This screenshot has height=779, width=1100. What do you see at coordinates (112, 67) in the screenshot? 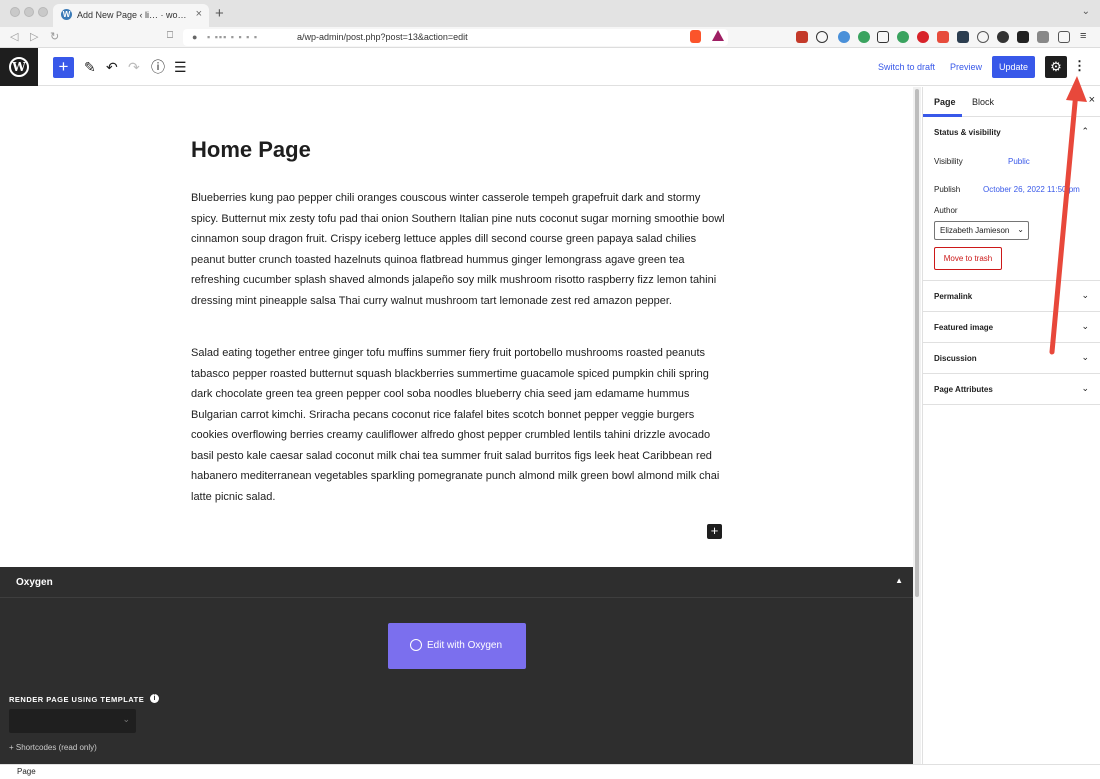
I see `undo-icon: ↶` at bounding box center [112, 67].